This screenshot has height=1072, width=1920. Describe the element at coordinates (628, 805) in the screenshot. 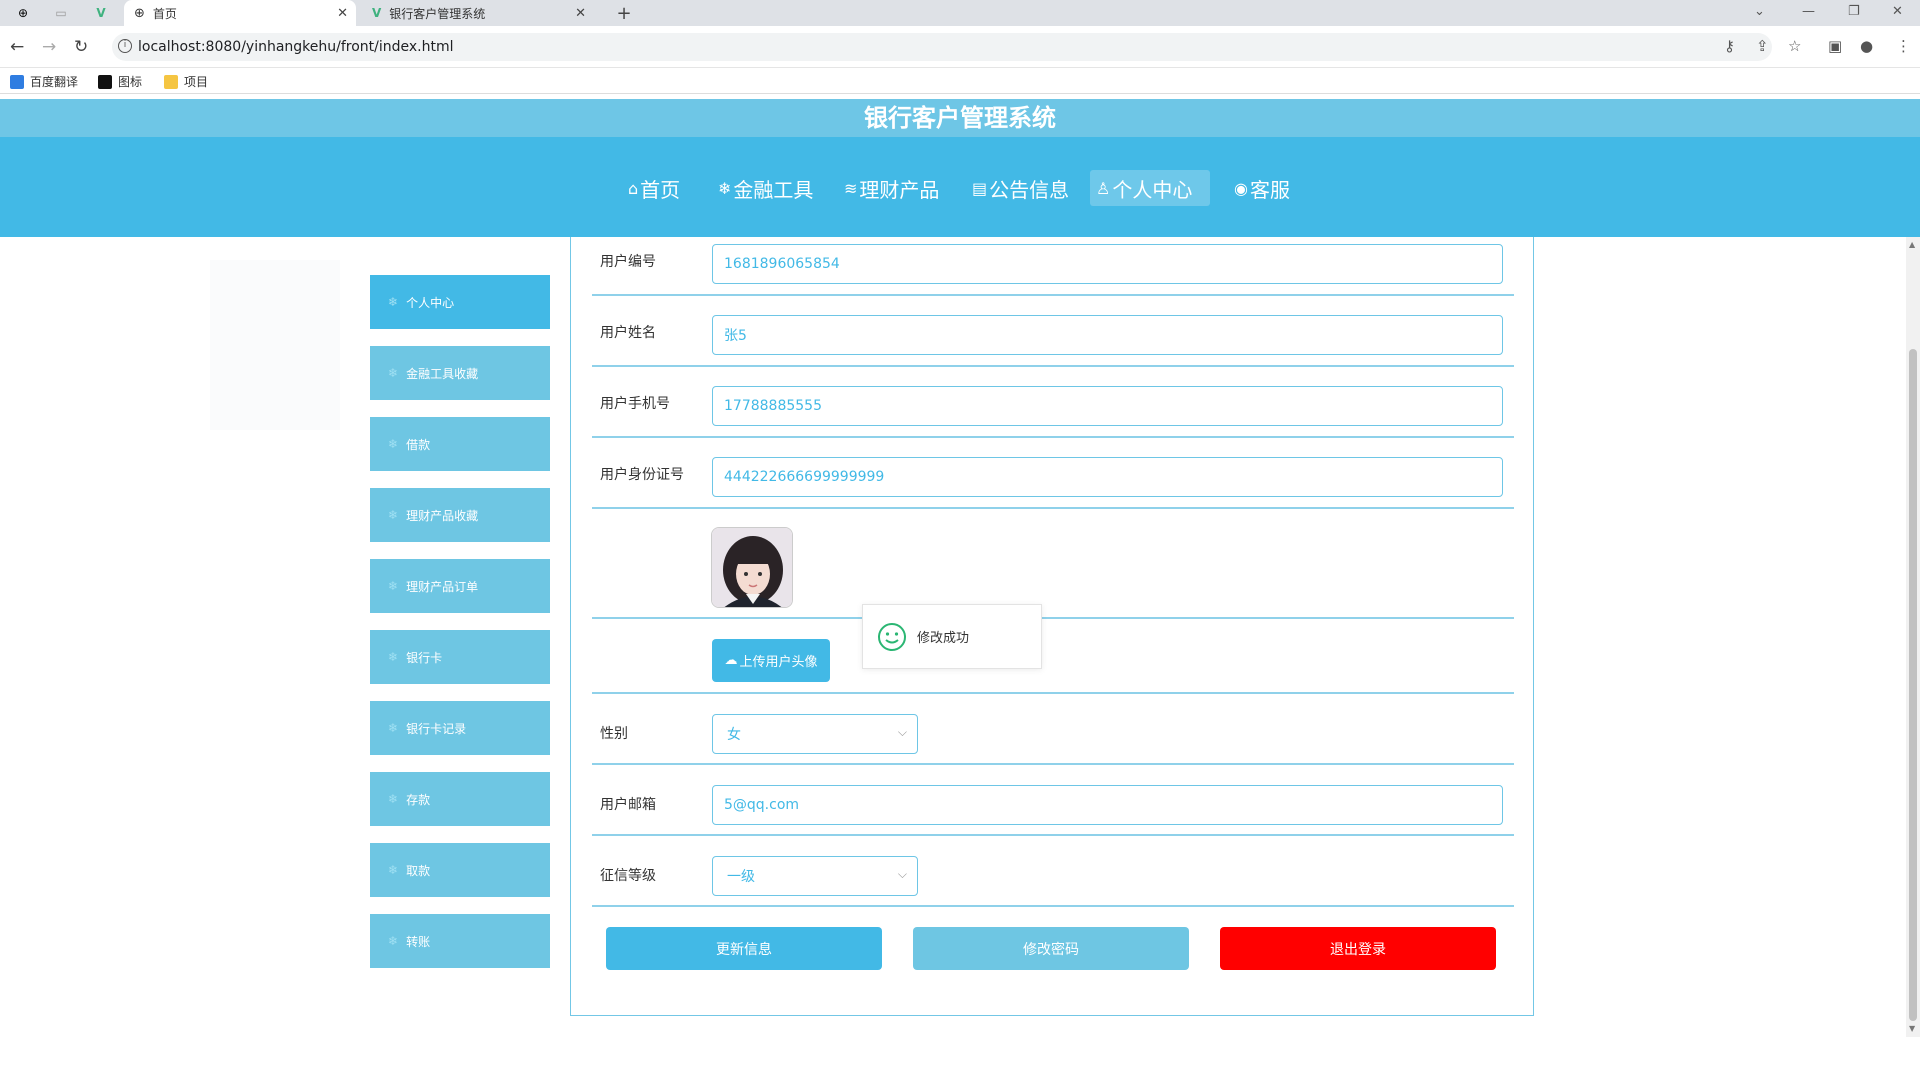

I see `email-label: 用户邮箱` at that location.